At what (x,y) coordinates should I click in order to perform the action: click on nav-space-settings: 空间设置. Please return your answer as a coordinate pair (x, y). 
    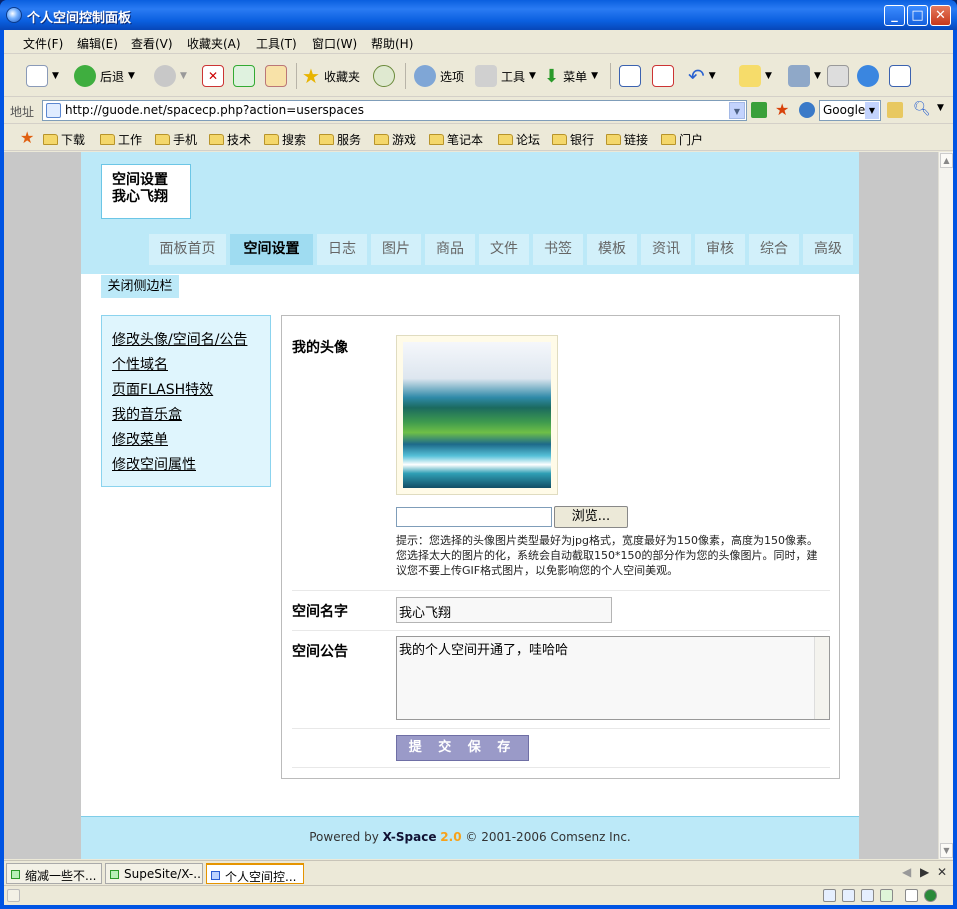
    Looking at the image, I should click on (271, 249).